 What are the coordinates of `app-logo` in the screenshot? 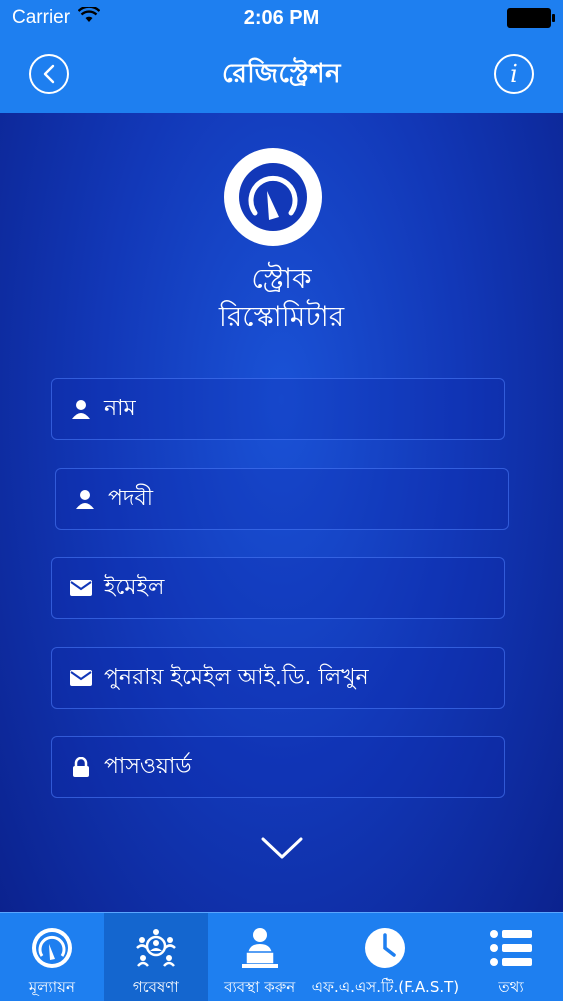 It's located at (273, 197).